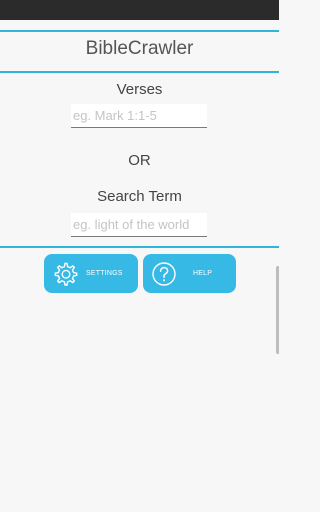 This screenshot has width=320, height=512. What do you see at coordinates (203, 273) in the screenshot?
I see `help-button-label: HELP` at bounding box center [203, 273].